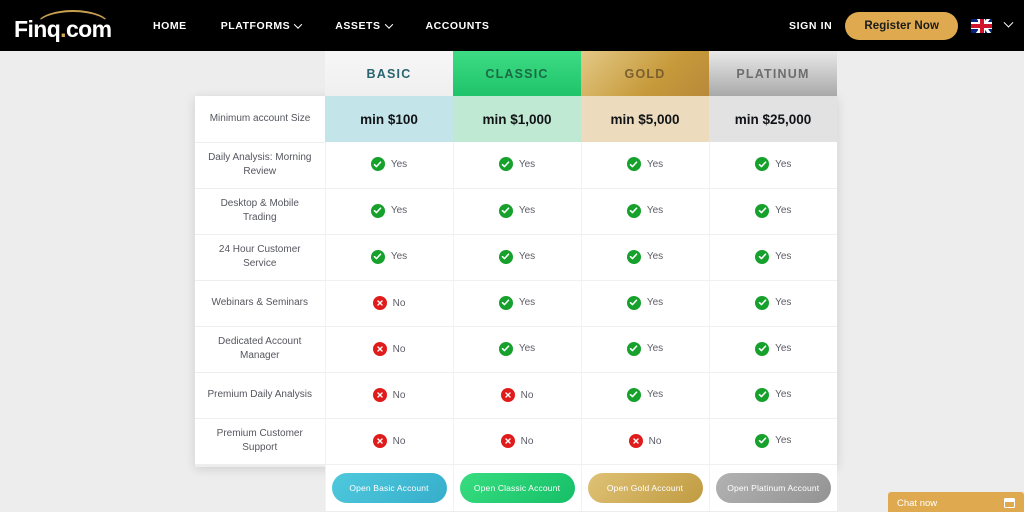 The width and height of the screenshot is (1024, 512). Describe the element at coordinates (260, 395) in the screenshot. I see `row-label: Premium Daily Analysis` at that location.